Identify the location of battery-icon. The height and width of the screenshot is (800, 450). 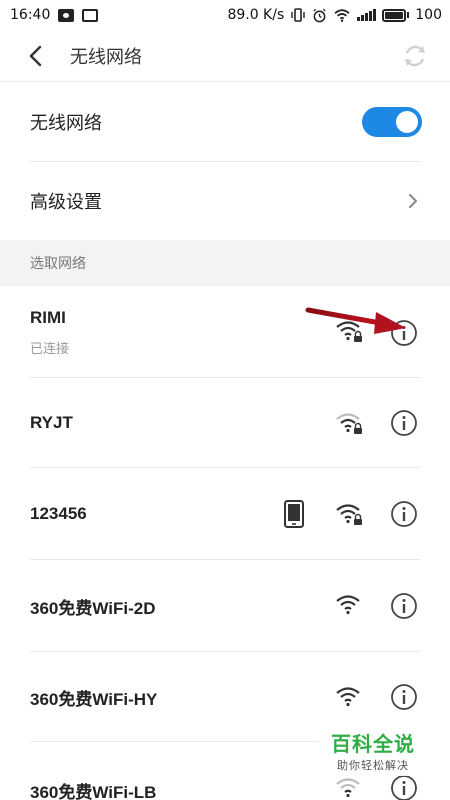
(396, 15).